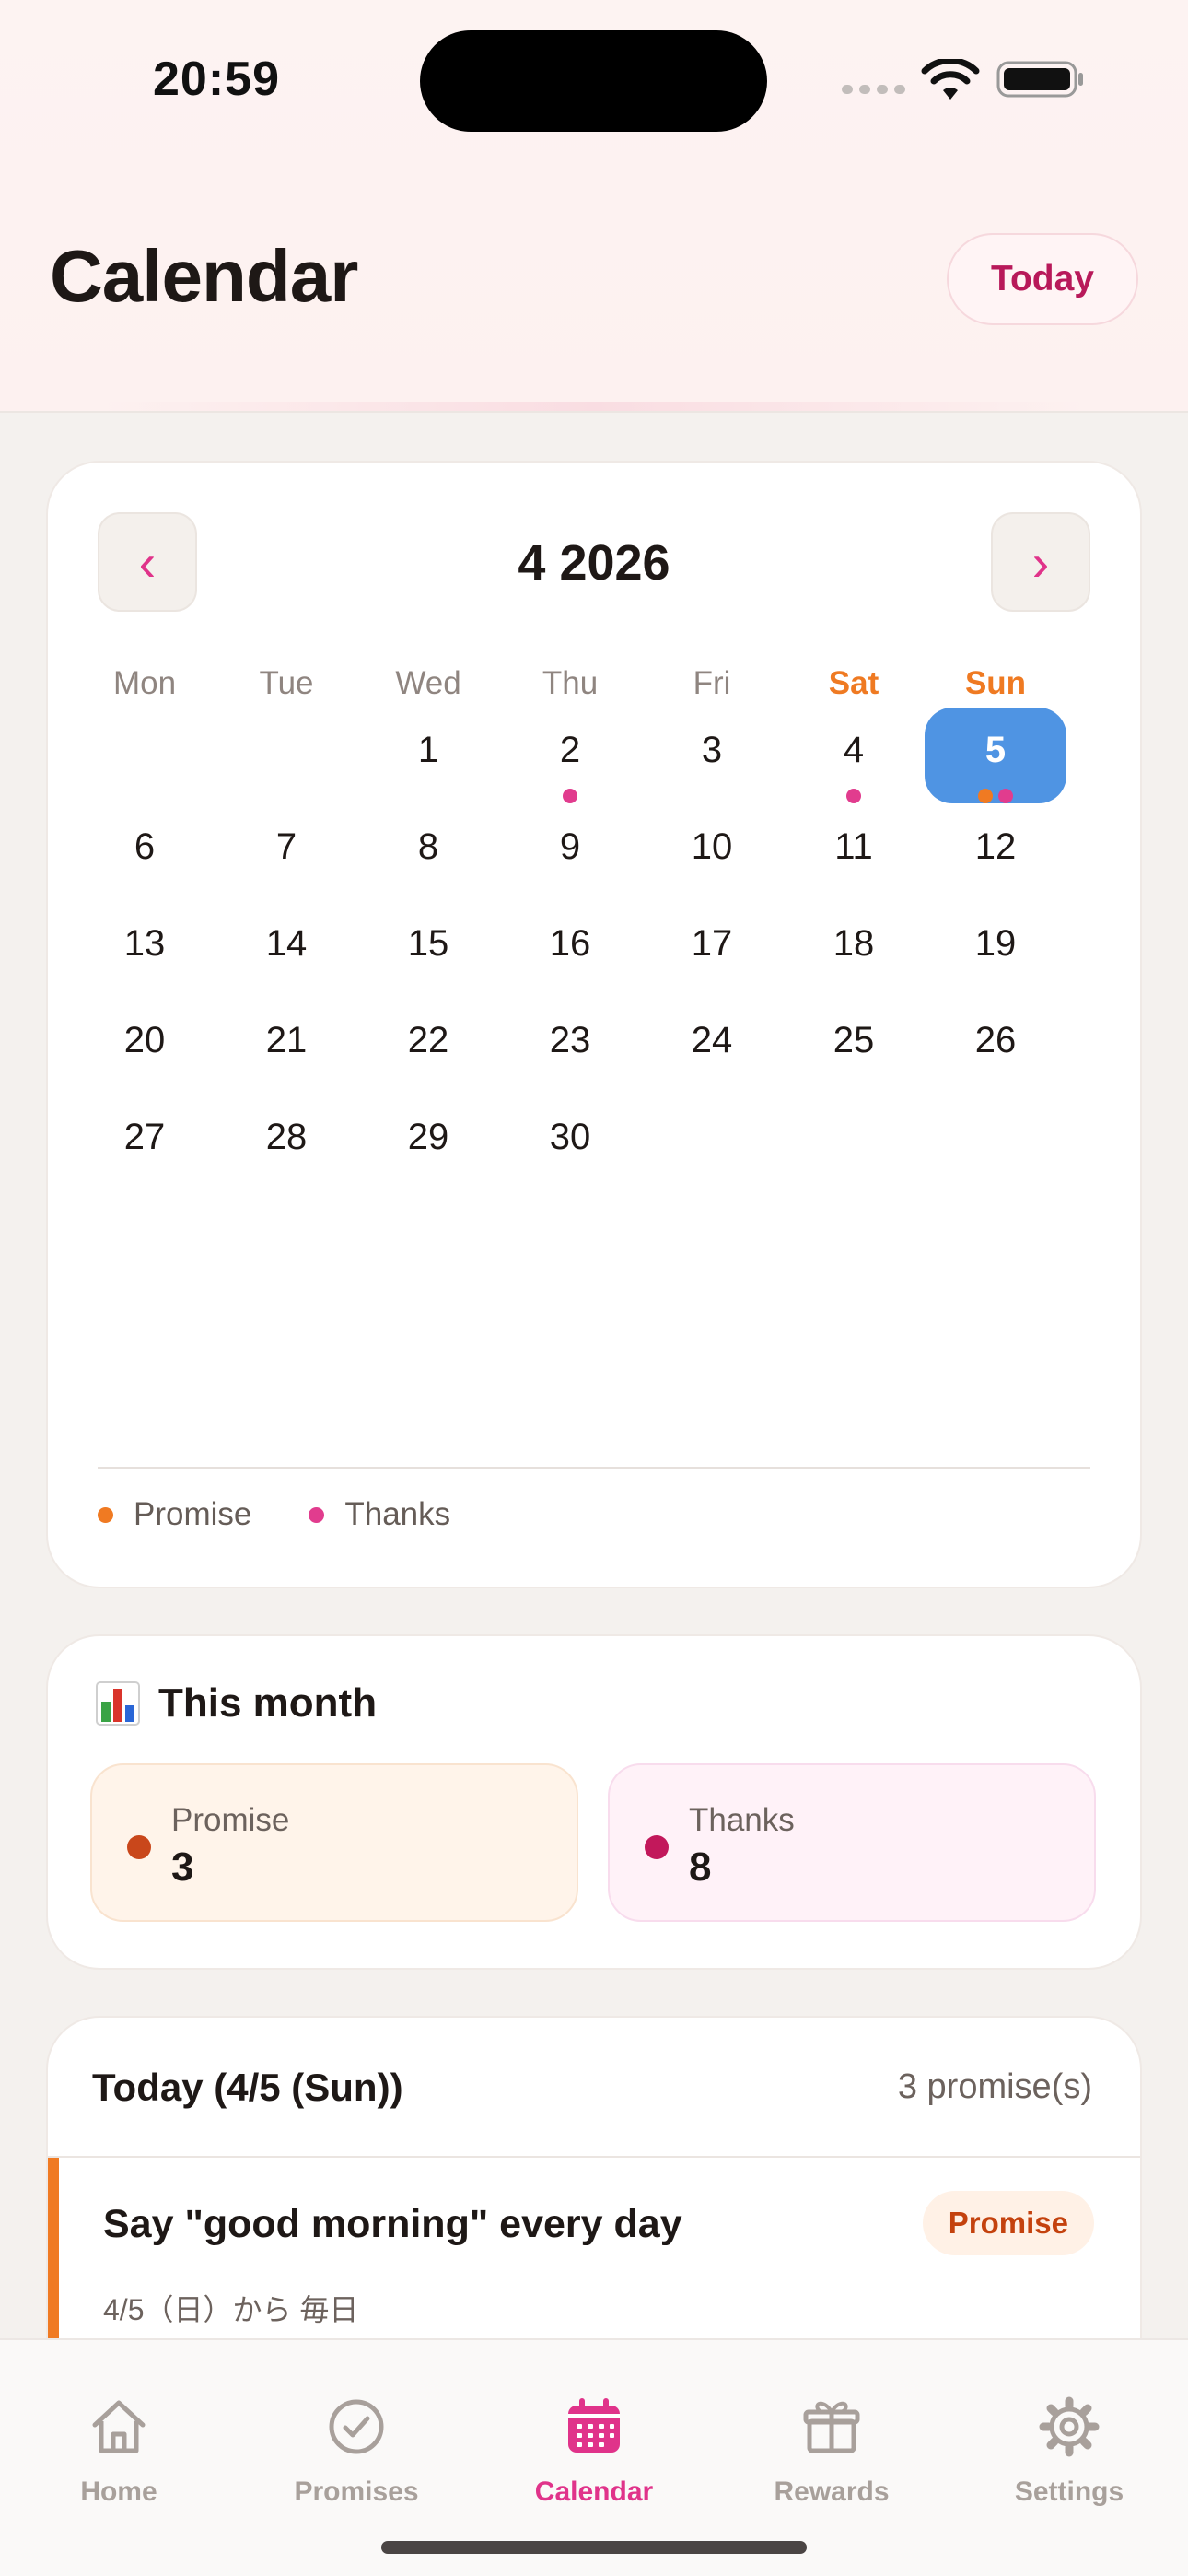  I want to click on calendar-day-number: 25, so click(854, 1040).